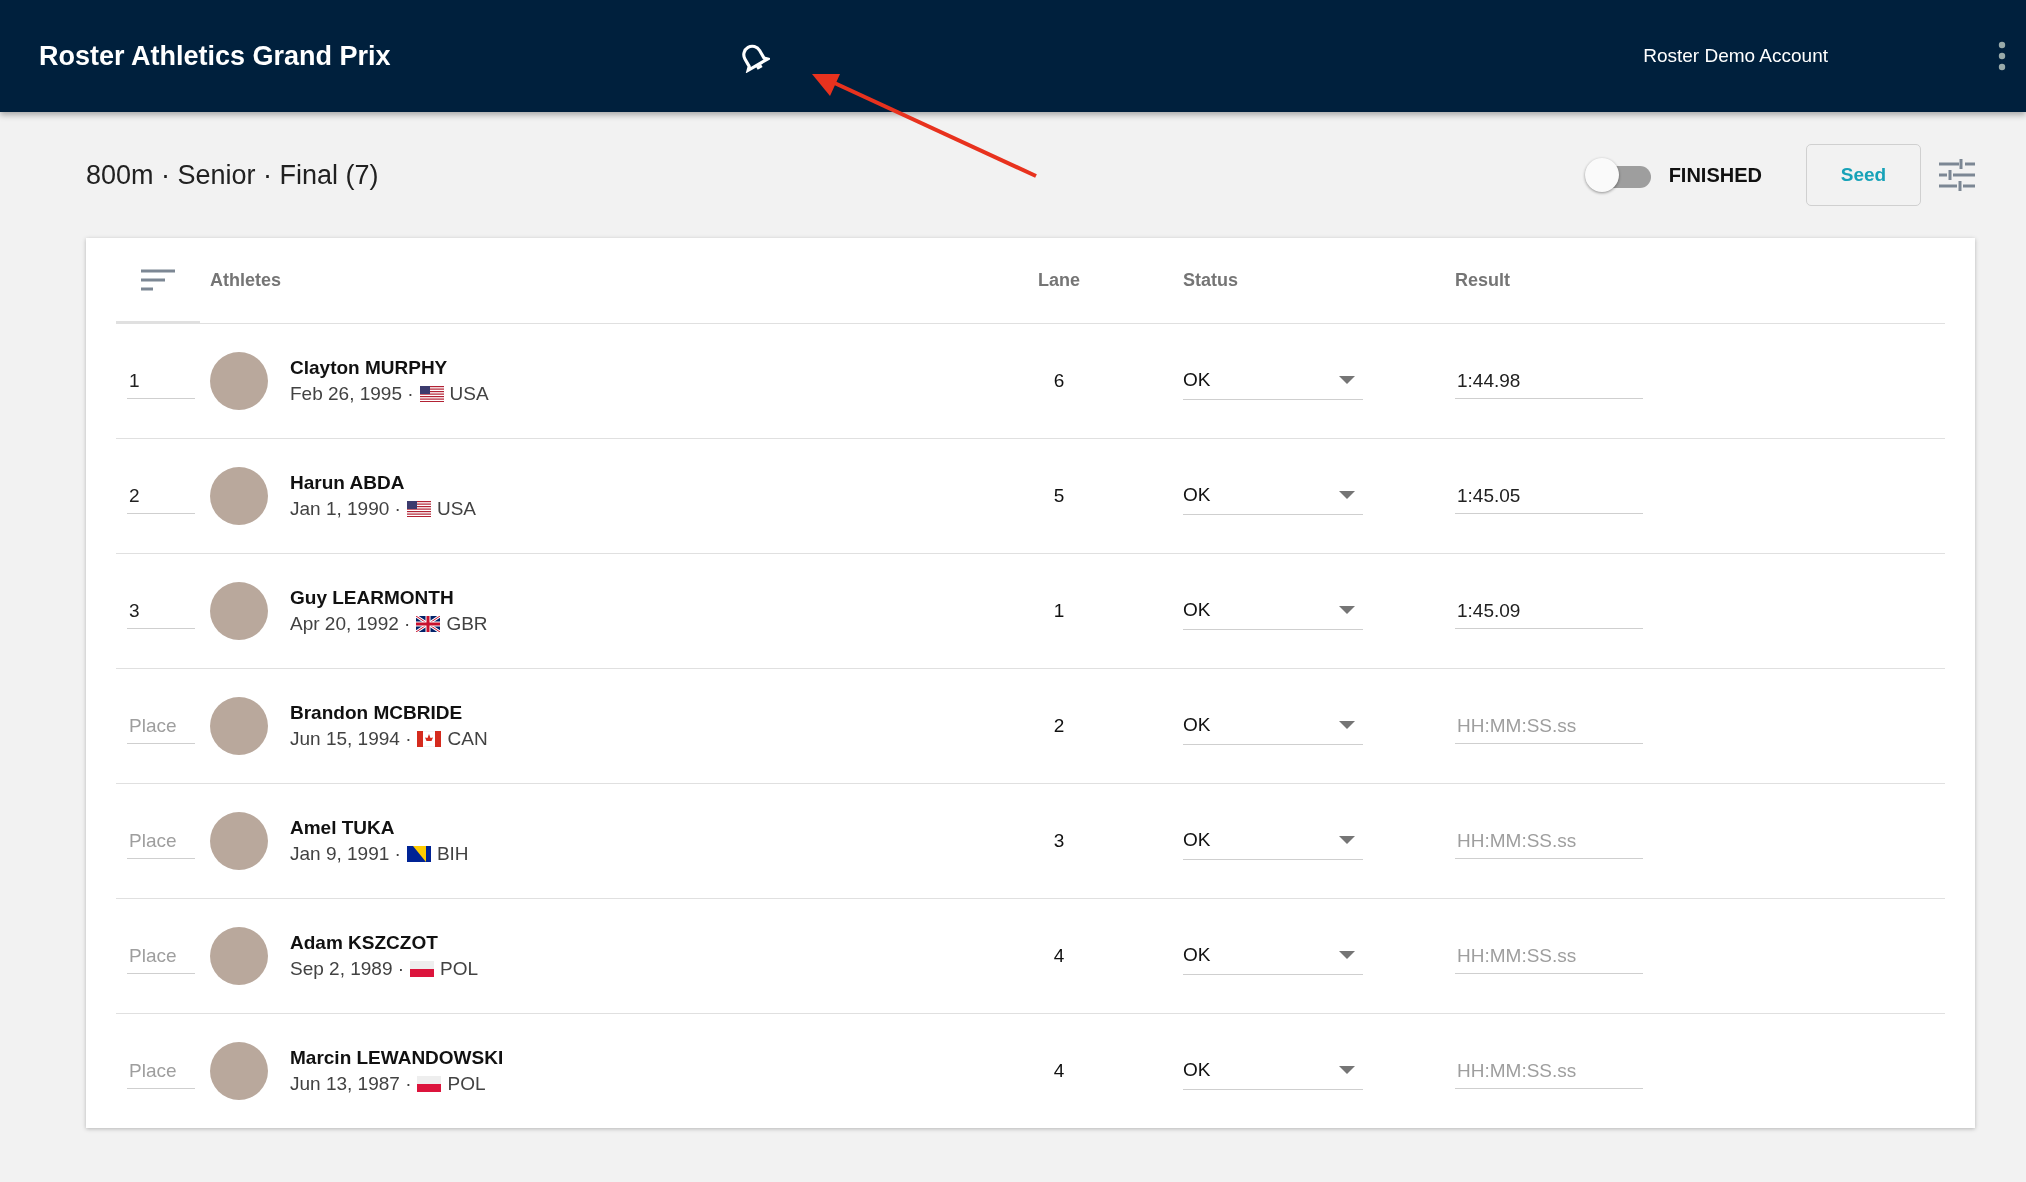 The image size is (2026, 1182). I want to click on athlete-name: Harun ABDA, so click(348, 483).